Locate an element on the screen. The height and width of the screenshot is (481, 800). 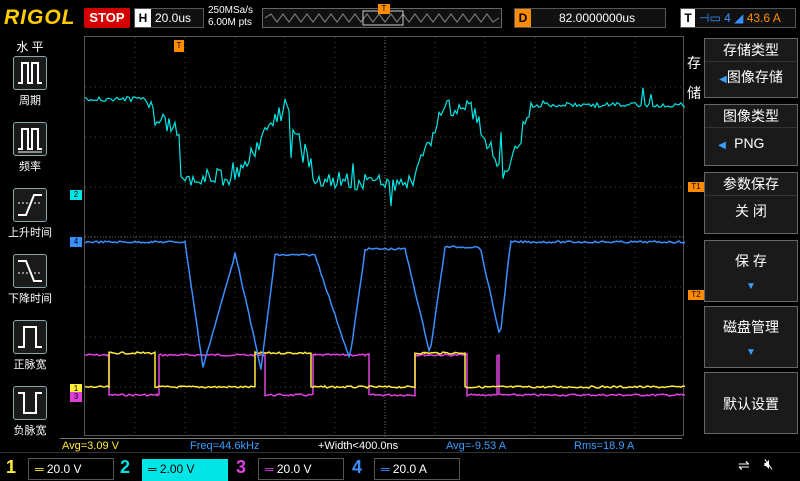
frequency-icon is located at coordinates (30, 139).